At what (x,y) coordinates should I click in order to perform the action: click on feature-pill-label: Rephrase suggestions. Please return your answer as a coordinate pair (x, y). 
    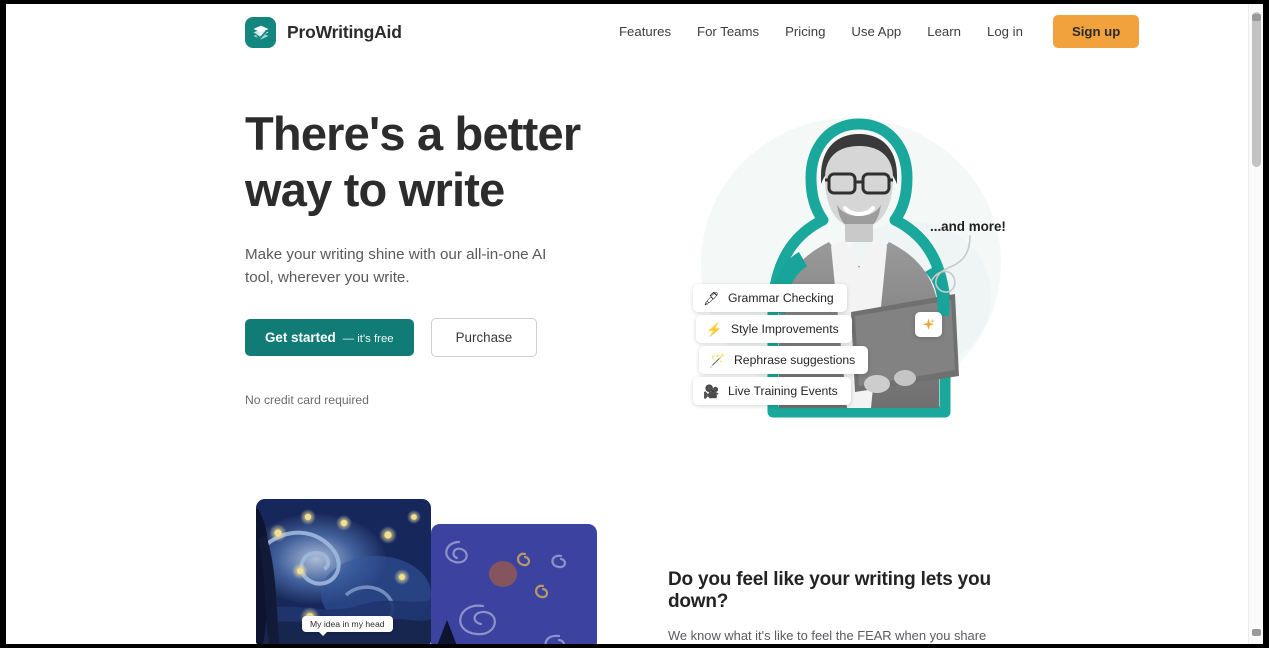
    Looking at the image, I should click on (795, 360).